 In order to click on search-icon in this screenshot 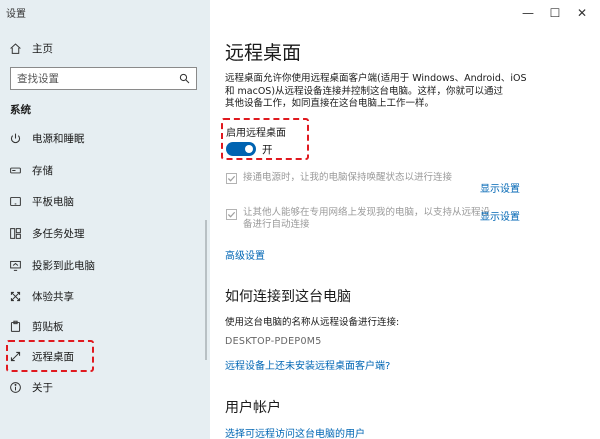, I will do `click(184, 78)`.